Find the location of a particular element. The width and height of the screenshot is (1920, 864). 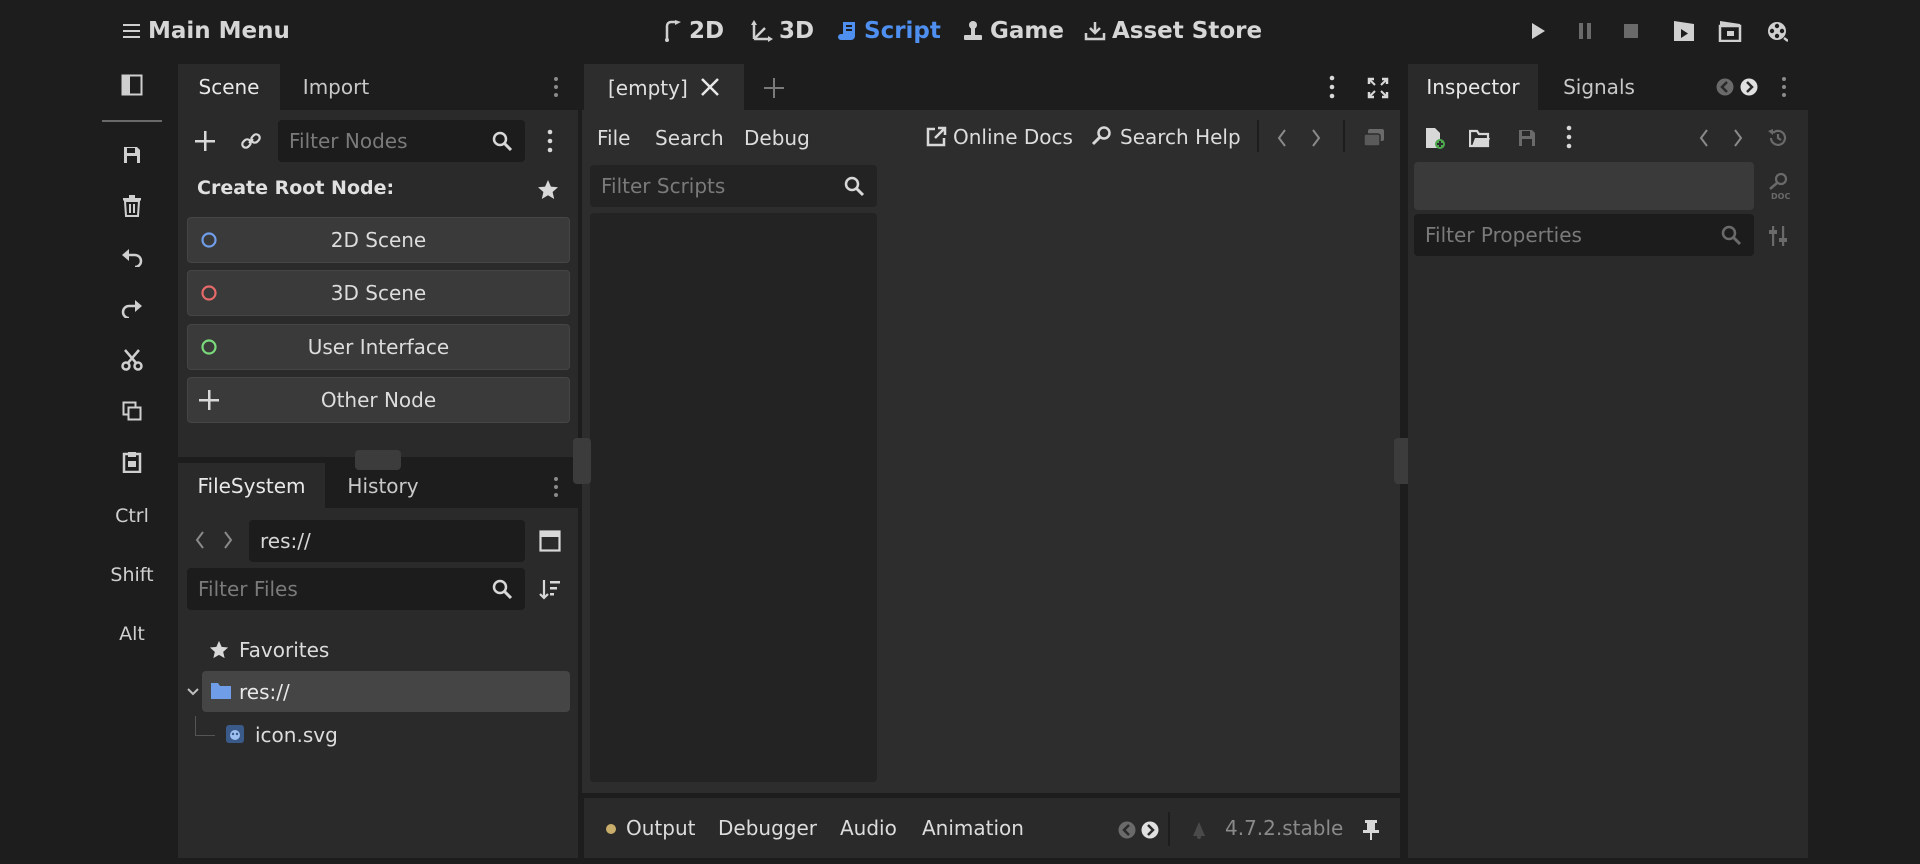

alt-modifier-key: Alt is located at coordinates (132, 634).